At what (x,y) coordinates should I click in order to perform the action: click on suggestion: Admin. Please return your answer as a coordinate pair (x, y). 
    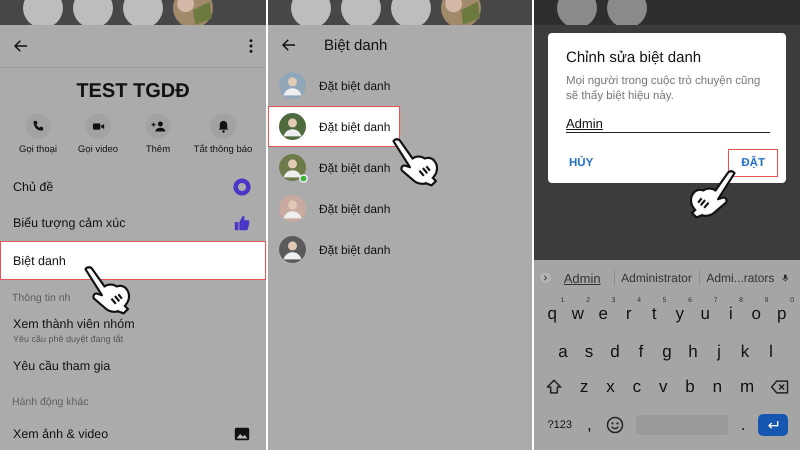
    Looking at the image, I should click on (582, 278).